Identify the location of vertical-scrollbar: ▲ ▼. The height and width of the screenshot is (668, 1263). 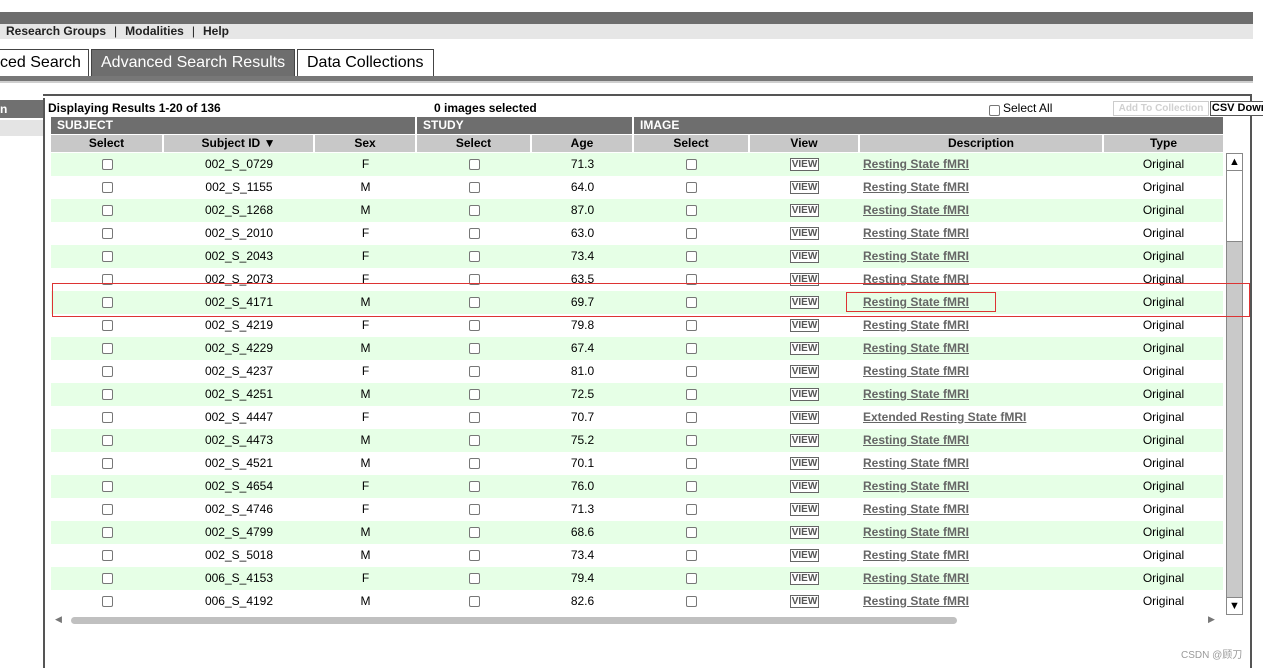
(1234, 384).